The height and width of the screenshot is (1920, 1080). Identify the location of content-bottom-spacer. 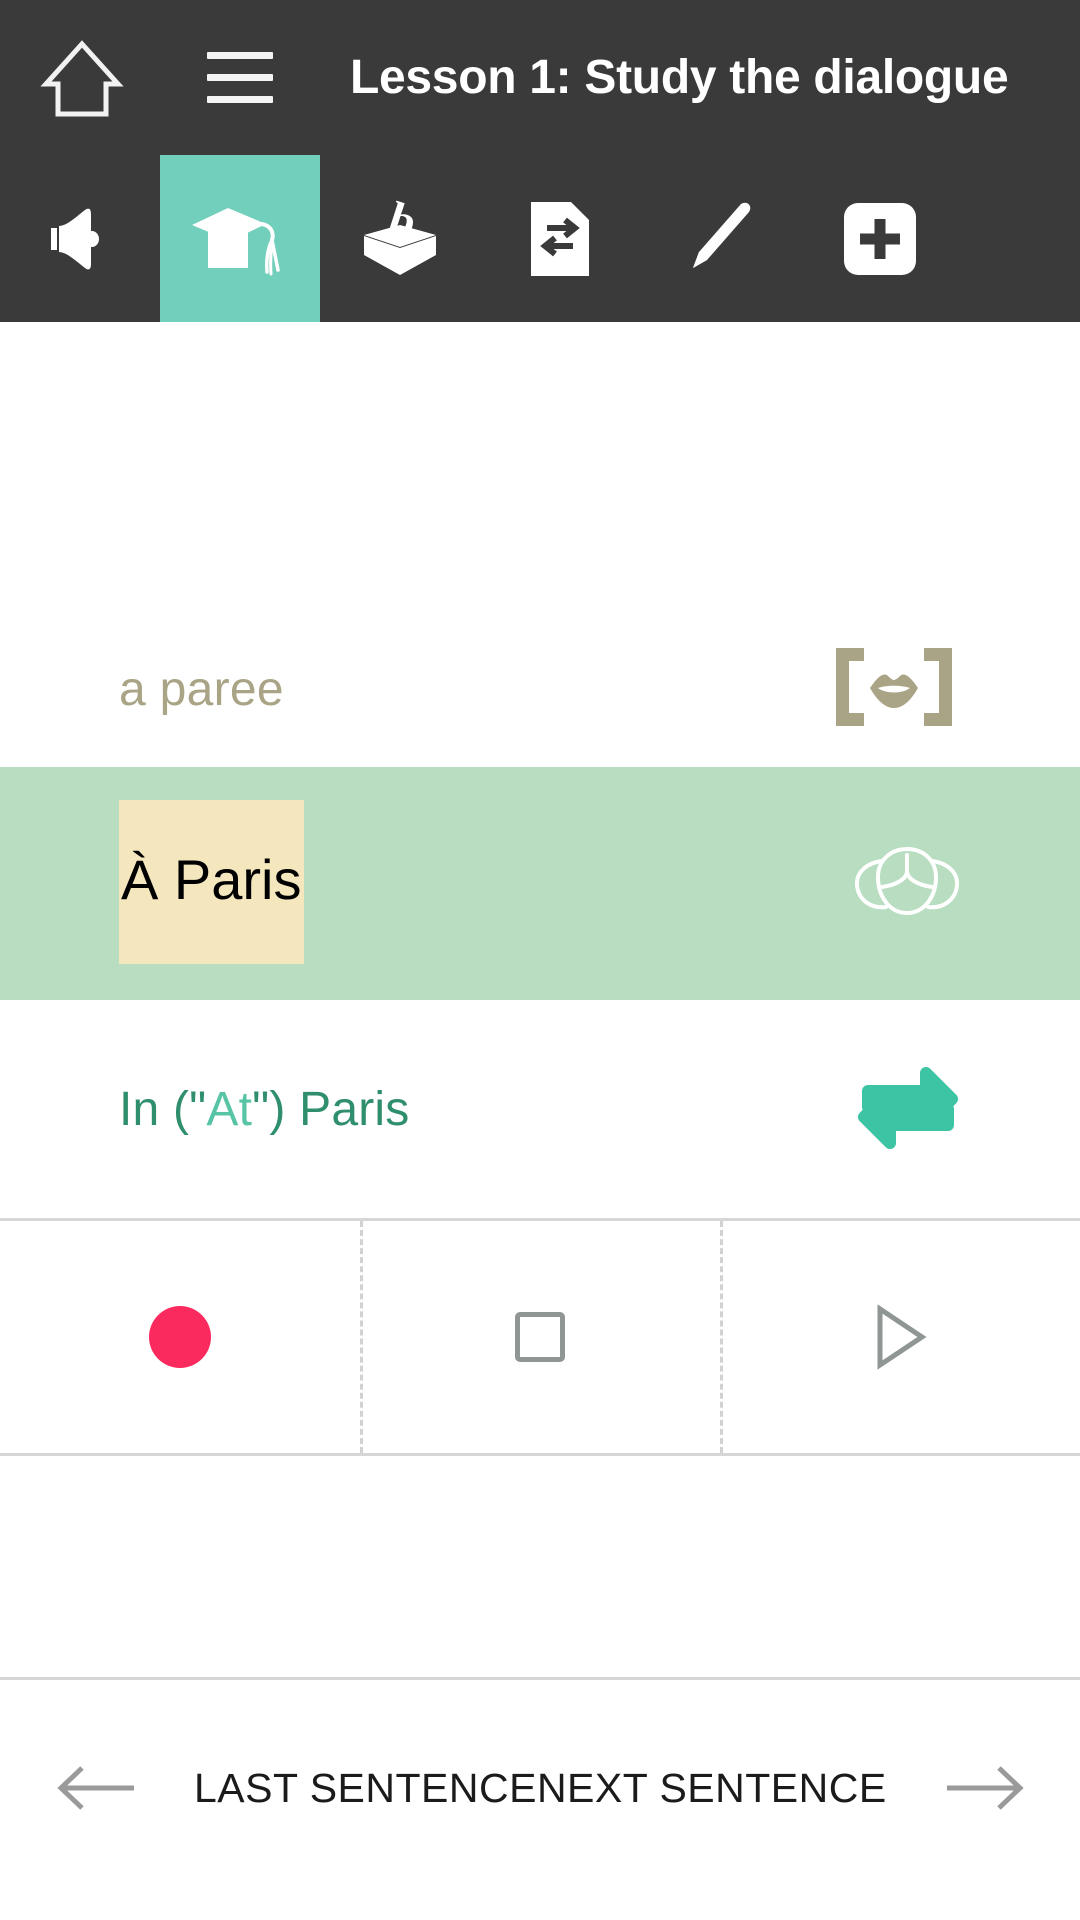
(540, 1566).